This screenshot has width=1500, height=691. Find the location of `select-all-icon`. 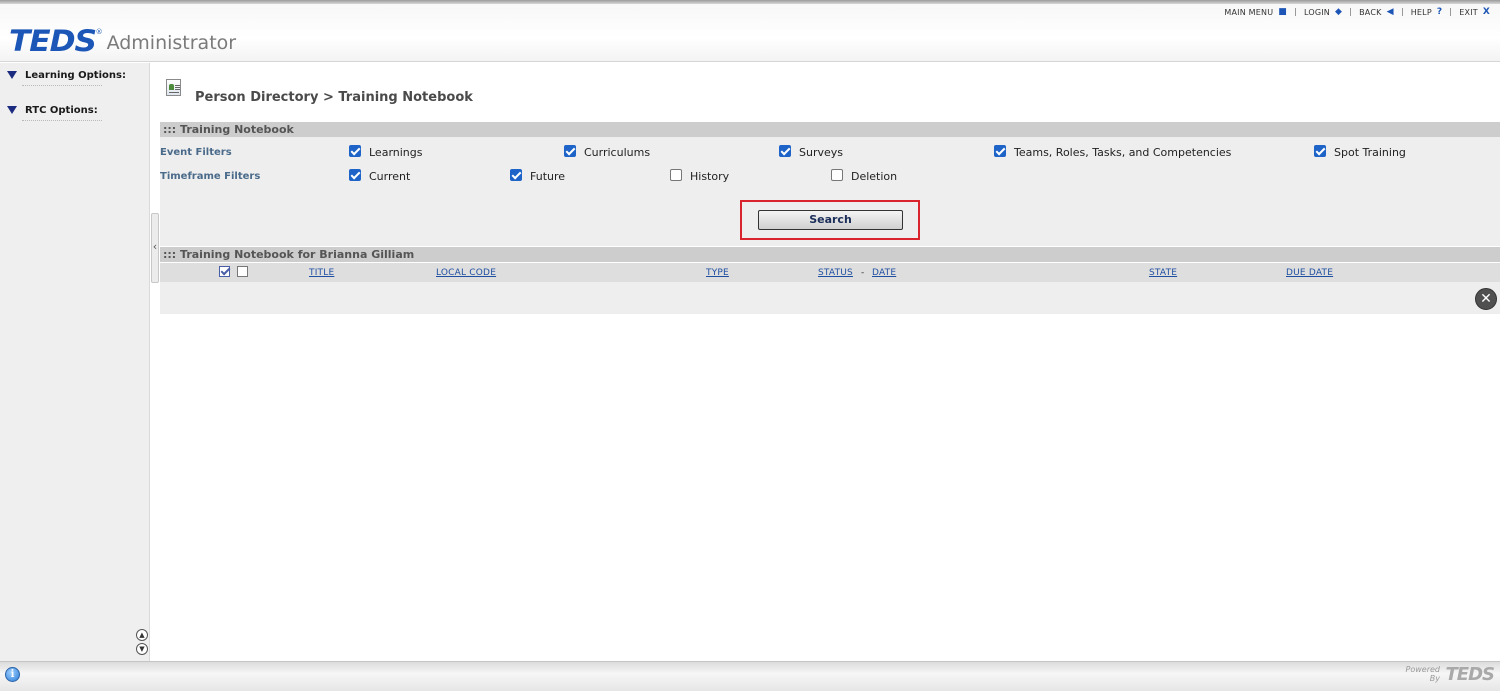

select-all-icon is located at coordinates (224, 271).